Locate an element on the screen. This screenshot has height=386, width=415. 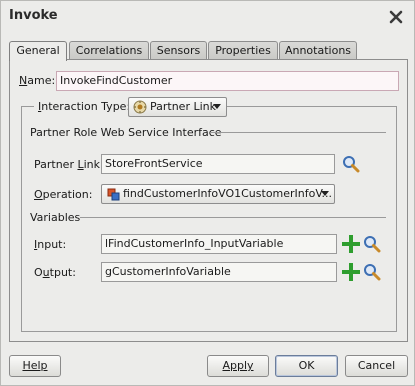
name-label: Name: is located at coordinates (37, 80).